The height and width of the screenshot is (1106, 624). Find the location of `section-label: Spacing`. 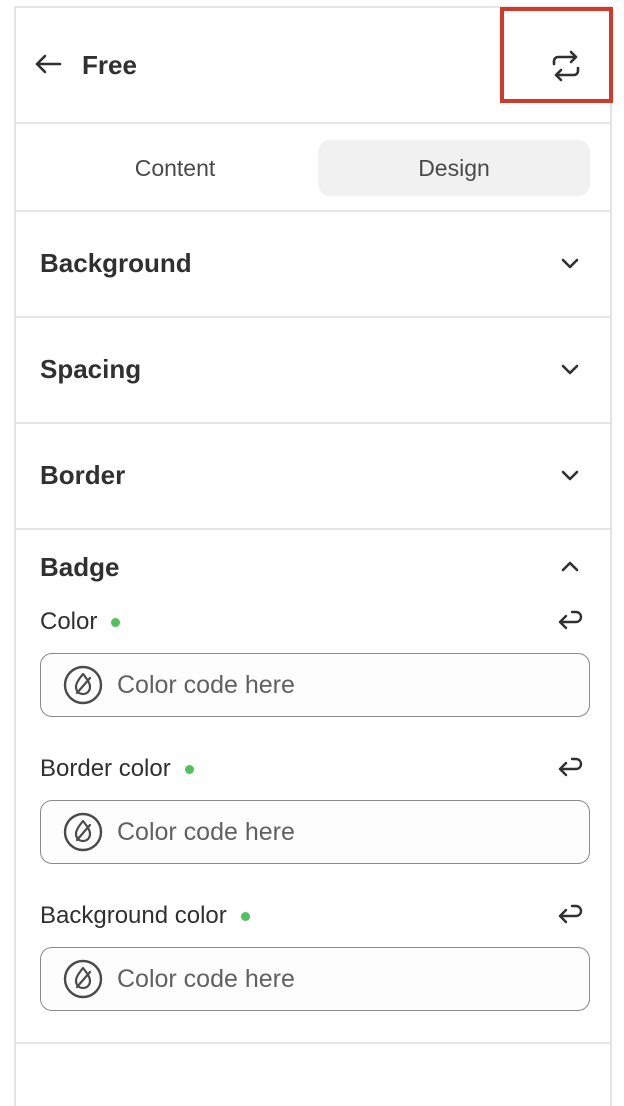

section-label: Spacing is located at coordinates (91, 369).